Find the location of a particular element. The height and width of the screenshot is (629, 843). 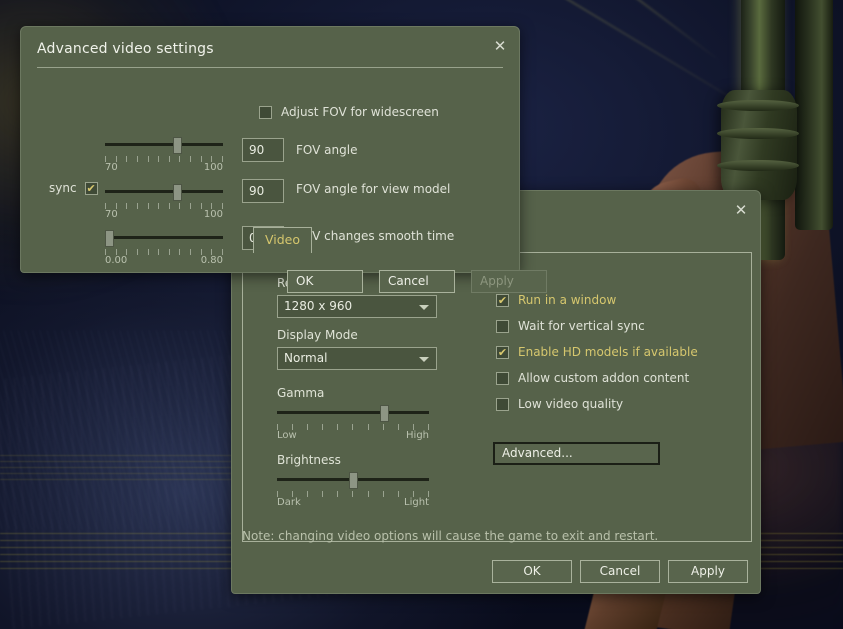

sync-checkbox: sync ✔ is located at coordinates (73, 188).